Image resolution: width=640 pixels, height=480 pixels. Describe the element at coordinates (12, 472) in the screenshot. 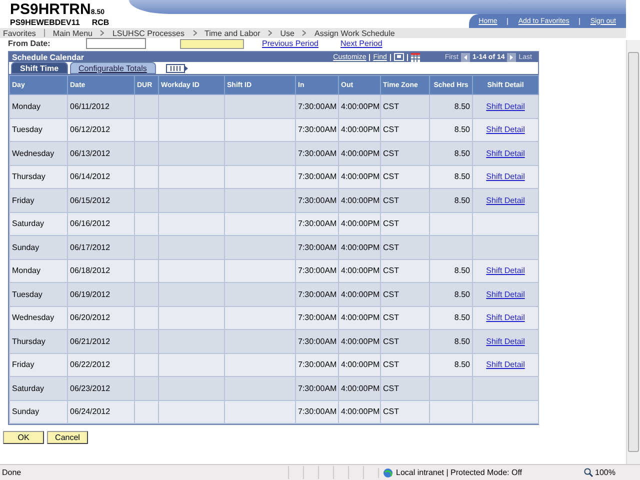

I see `status-text: Done` at that location.